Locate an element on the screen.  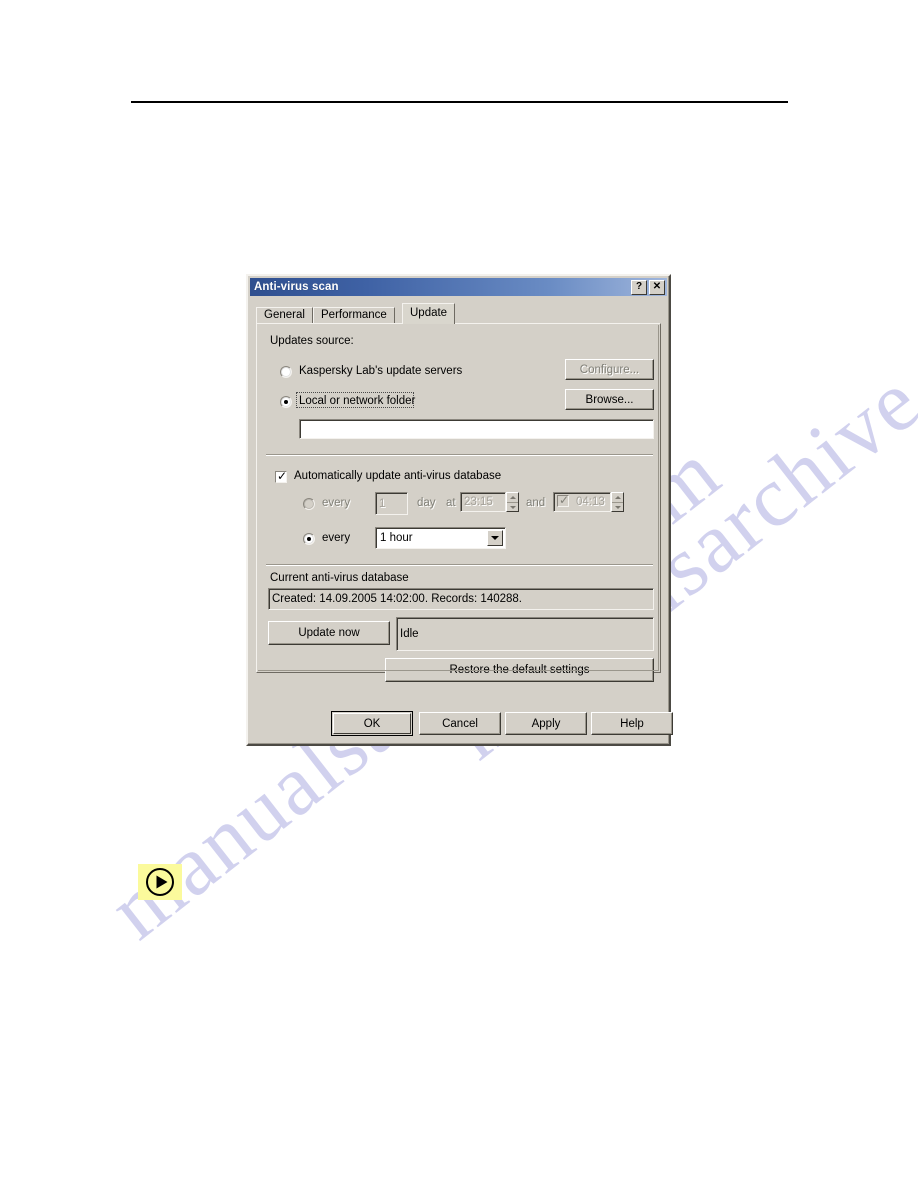
apply-button-label: Apply is located at coordinates (546, 723).